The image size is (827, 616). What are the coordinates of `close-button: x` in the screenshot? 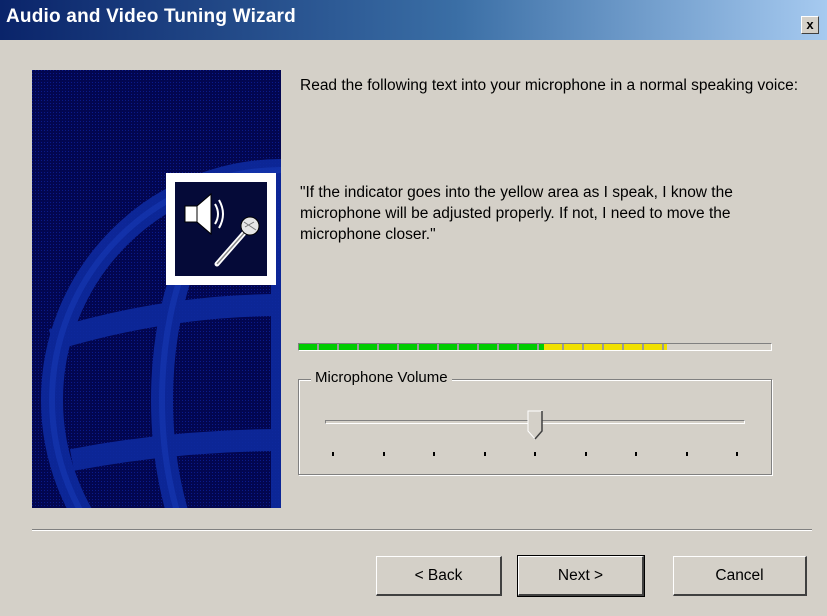 It's located at (810, 25).